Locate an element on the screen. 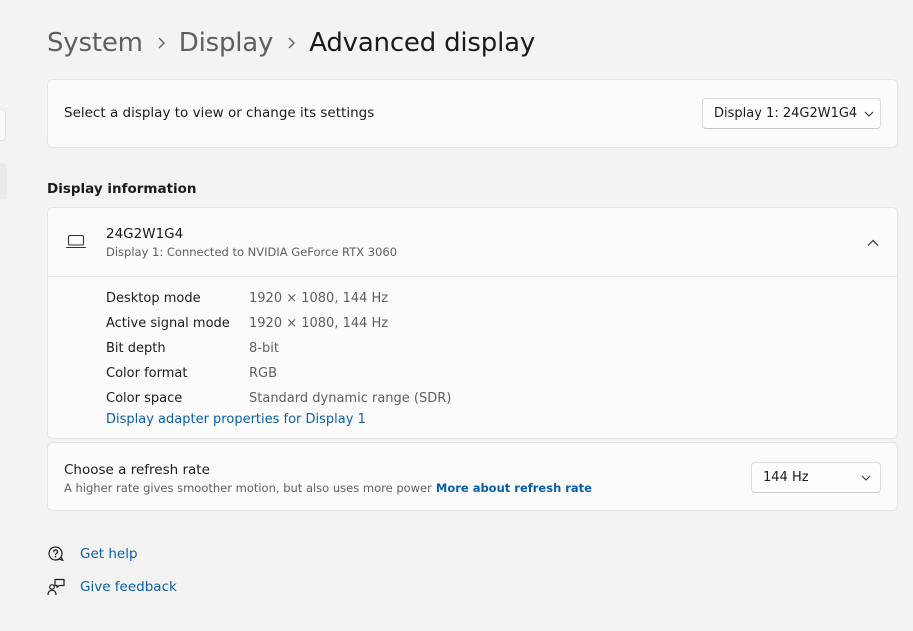 The height and width of the screenshot is (631, 913). help-chat-icon is located at coordinates (56, 554).